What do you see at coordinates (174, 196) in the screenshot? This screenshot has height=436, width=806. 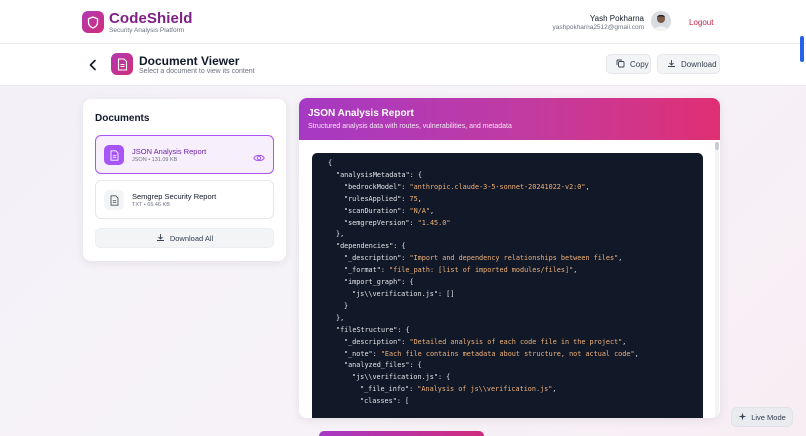 I see `document-name: Semgrep Security Report` at bounding box center [174, 196].